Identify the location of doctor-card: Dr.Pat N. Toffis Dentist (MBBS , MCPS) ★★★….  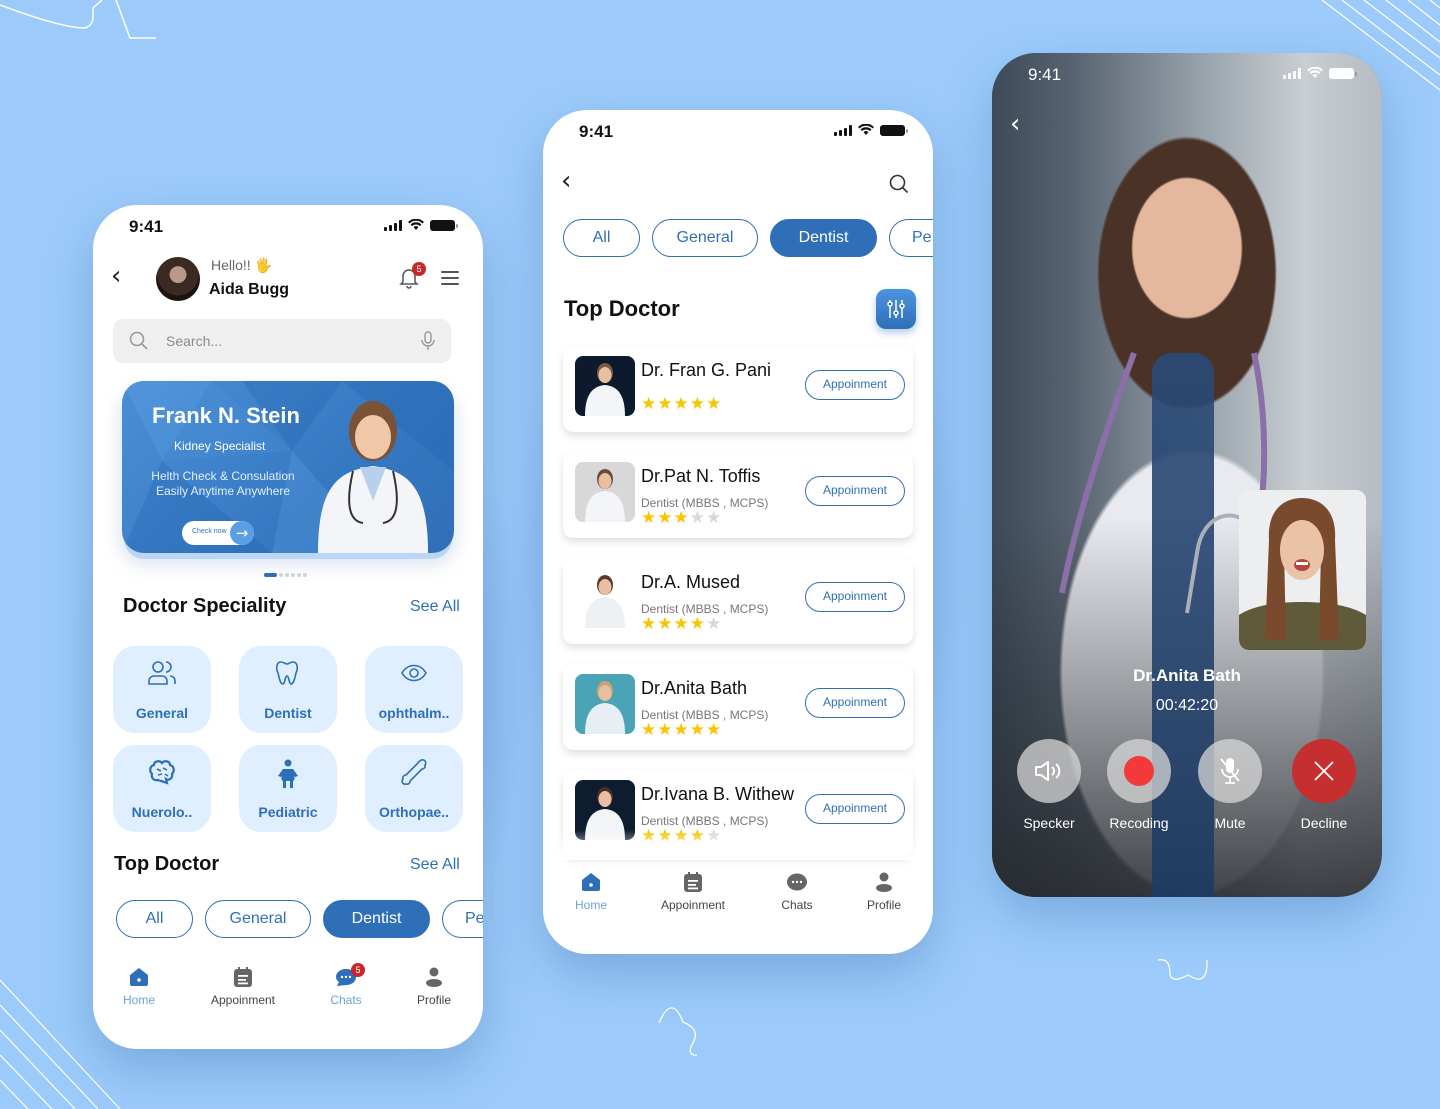
(738, 495).